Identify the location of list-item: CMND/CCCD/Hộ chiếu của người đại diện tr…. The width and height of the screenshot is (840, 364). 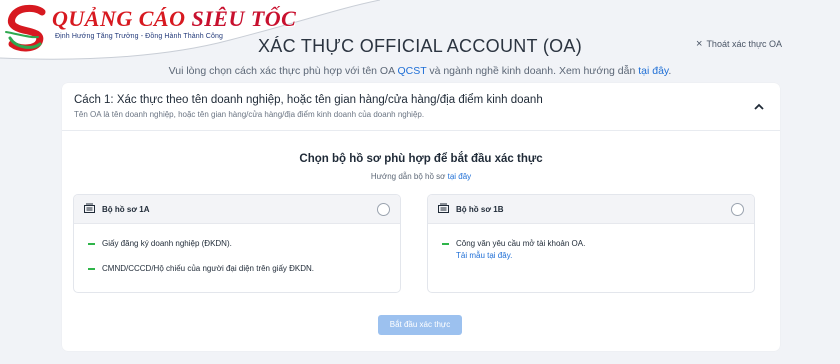
(201, 268).